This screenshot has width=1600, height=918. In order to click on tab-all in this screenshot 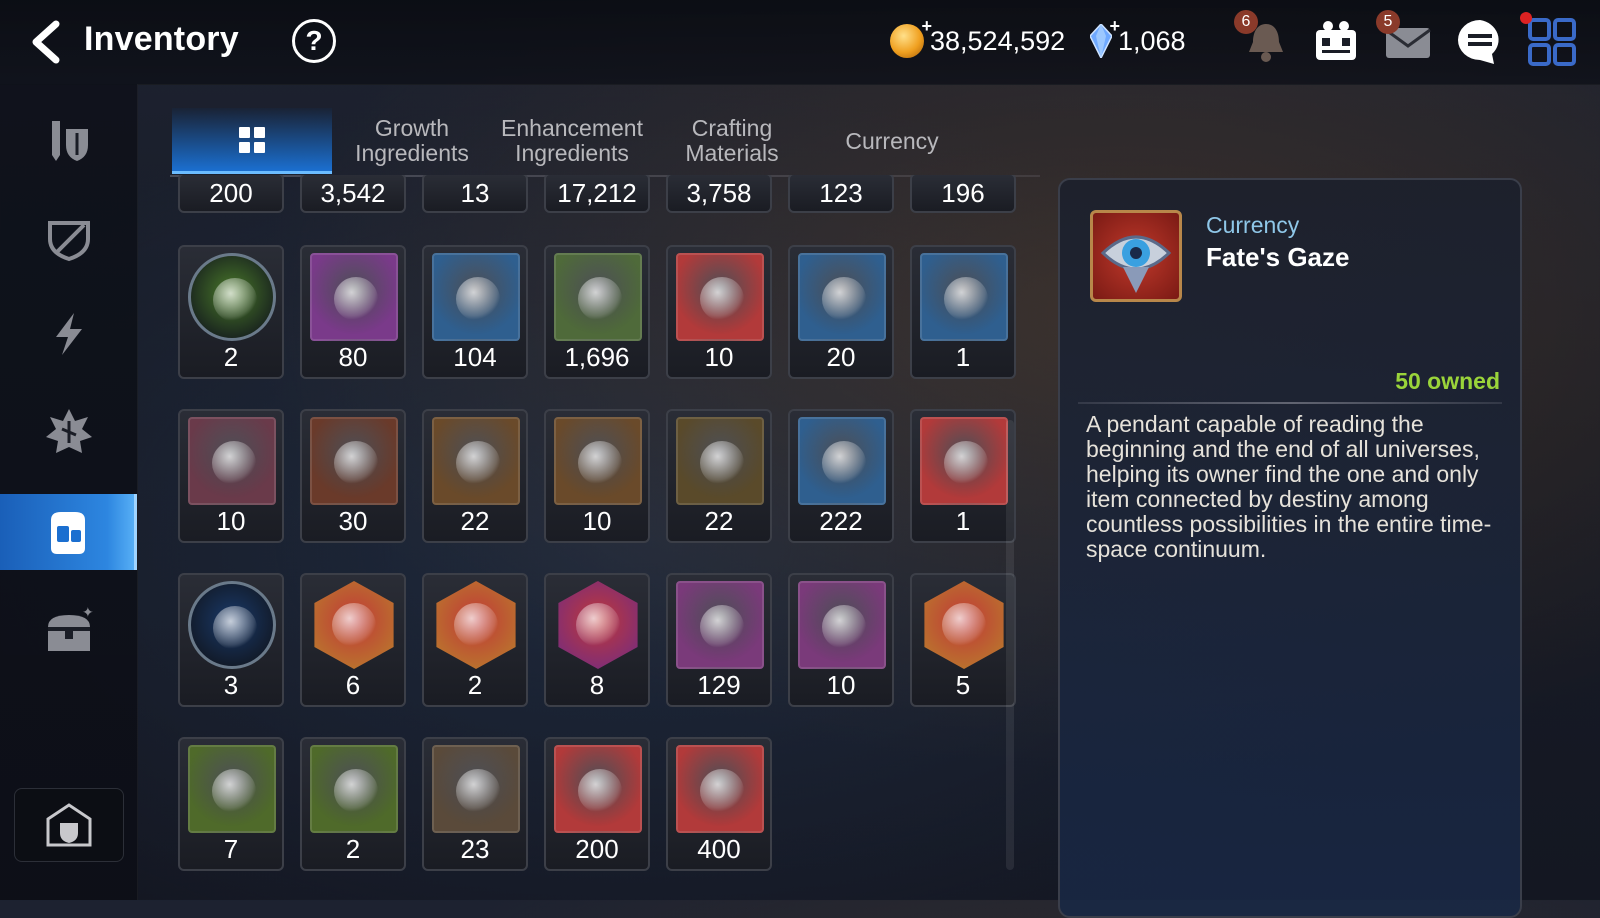, I will do `click(252, 141)`.